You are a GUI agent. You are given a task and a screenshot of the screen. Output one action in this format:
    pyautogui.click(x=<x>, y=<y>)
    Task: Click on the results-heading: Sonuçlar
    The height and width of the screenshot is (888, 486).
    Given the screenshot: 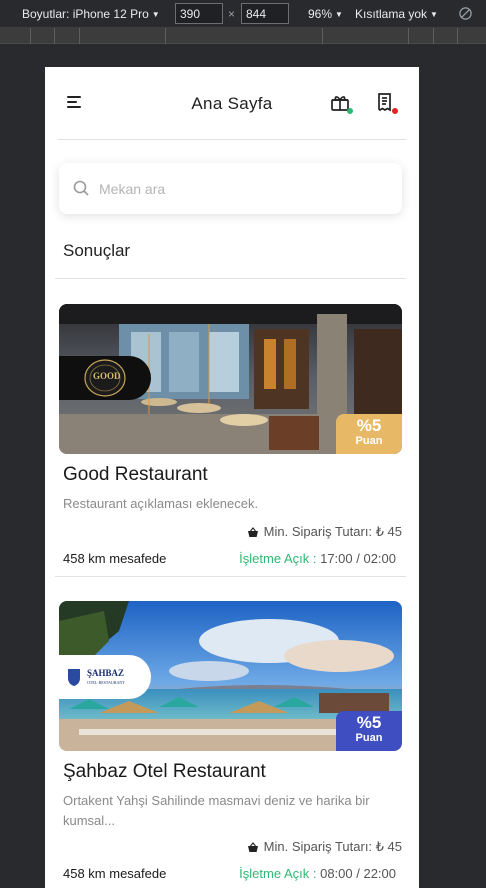 What is the action you would take?
    pyautogui.click(x=97, y=250)
    